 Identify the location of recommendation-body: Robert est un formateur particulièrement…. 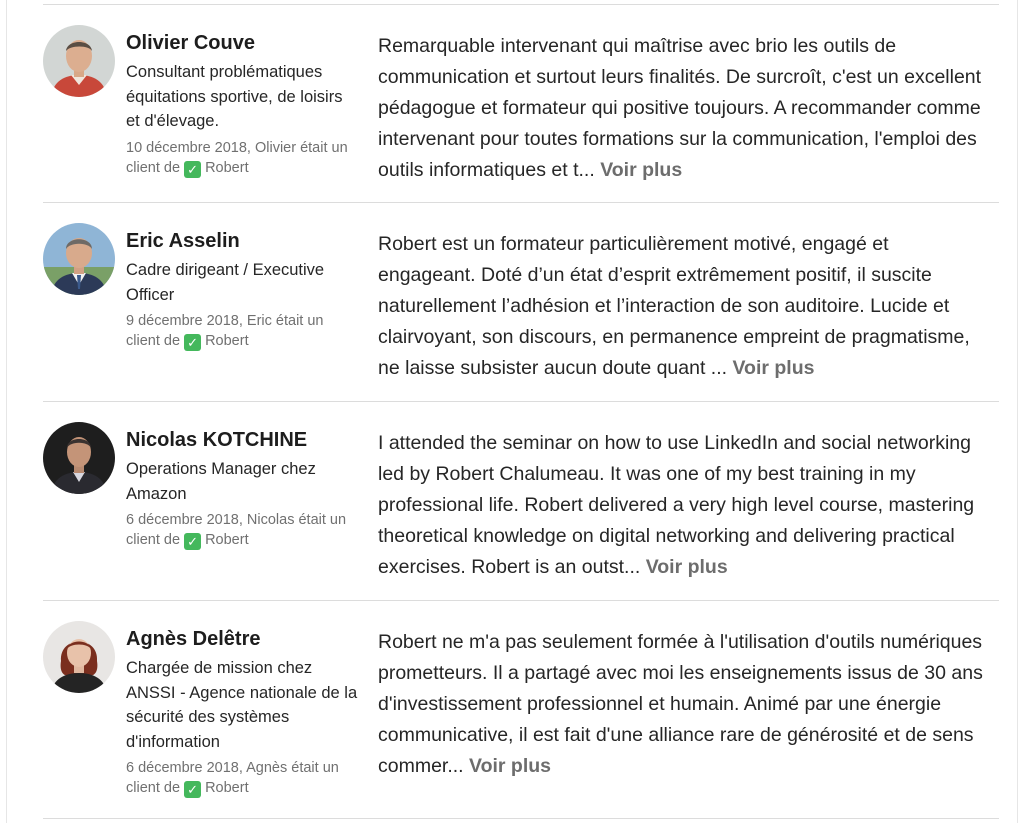
(674, 306).